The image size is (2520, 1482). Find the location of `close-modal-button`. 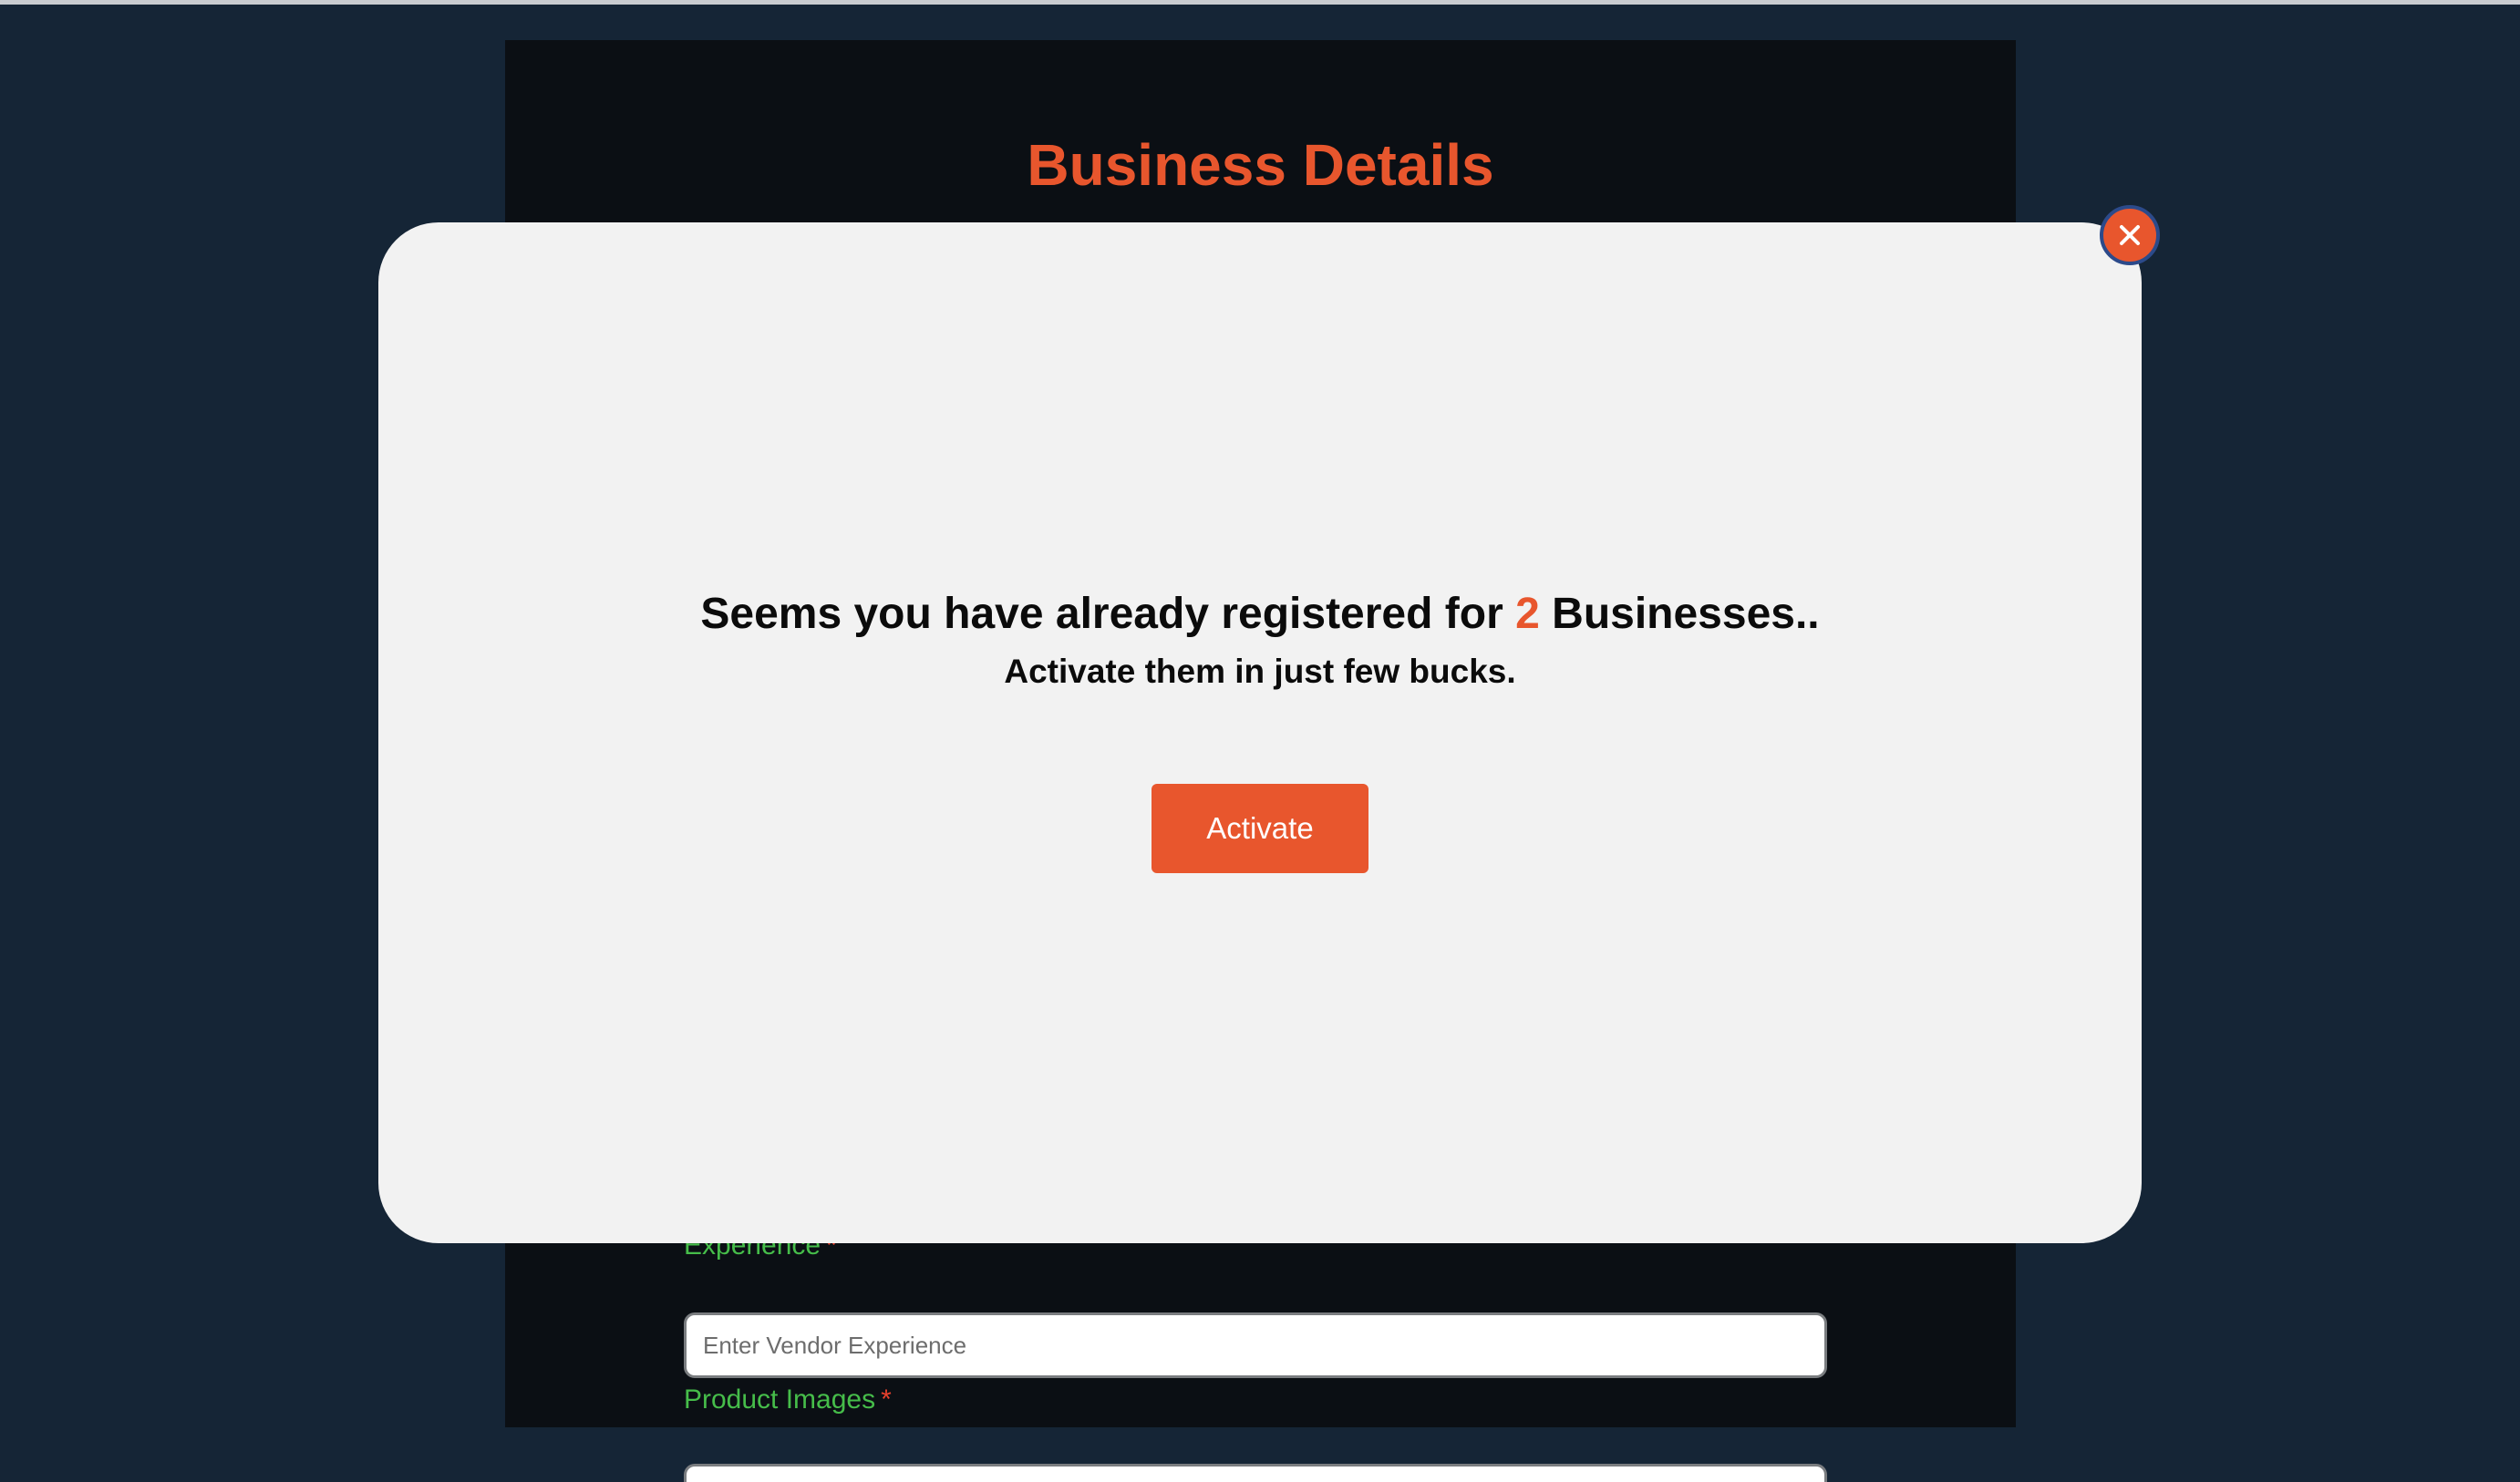

close-modal-button is located at coordinates (2130, 235).